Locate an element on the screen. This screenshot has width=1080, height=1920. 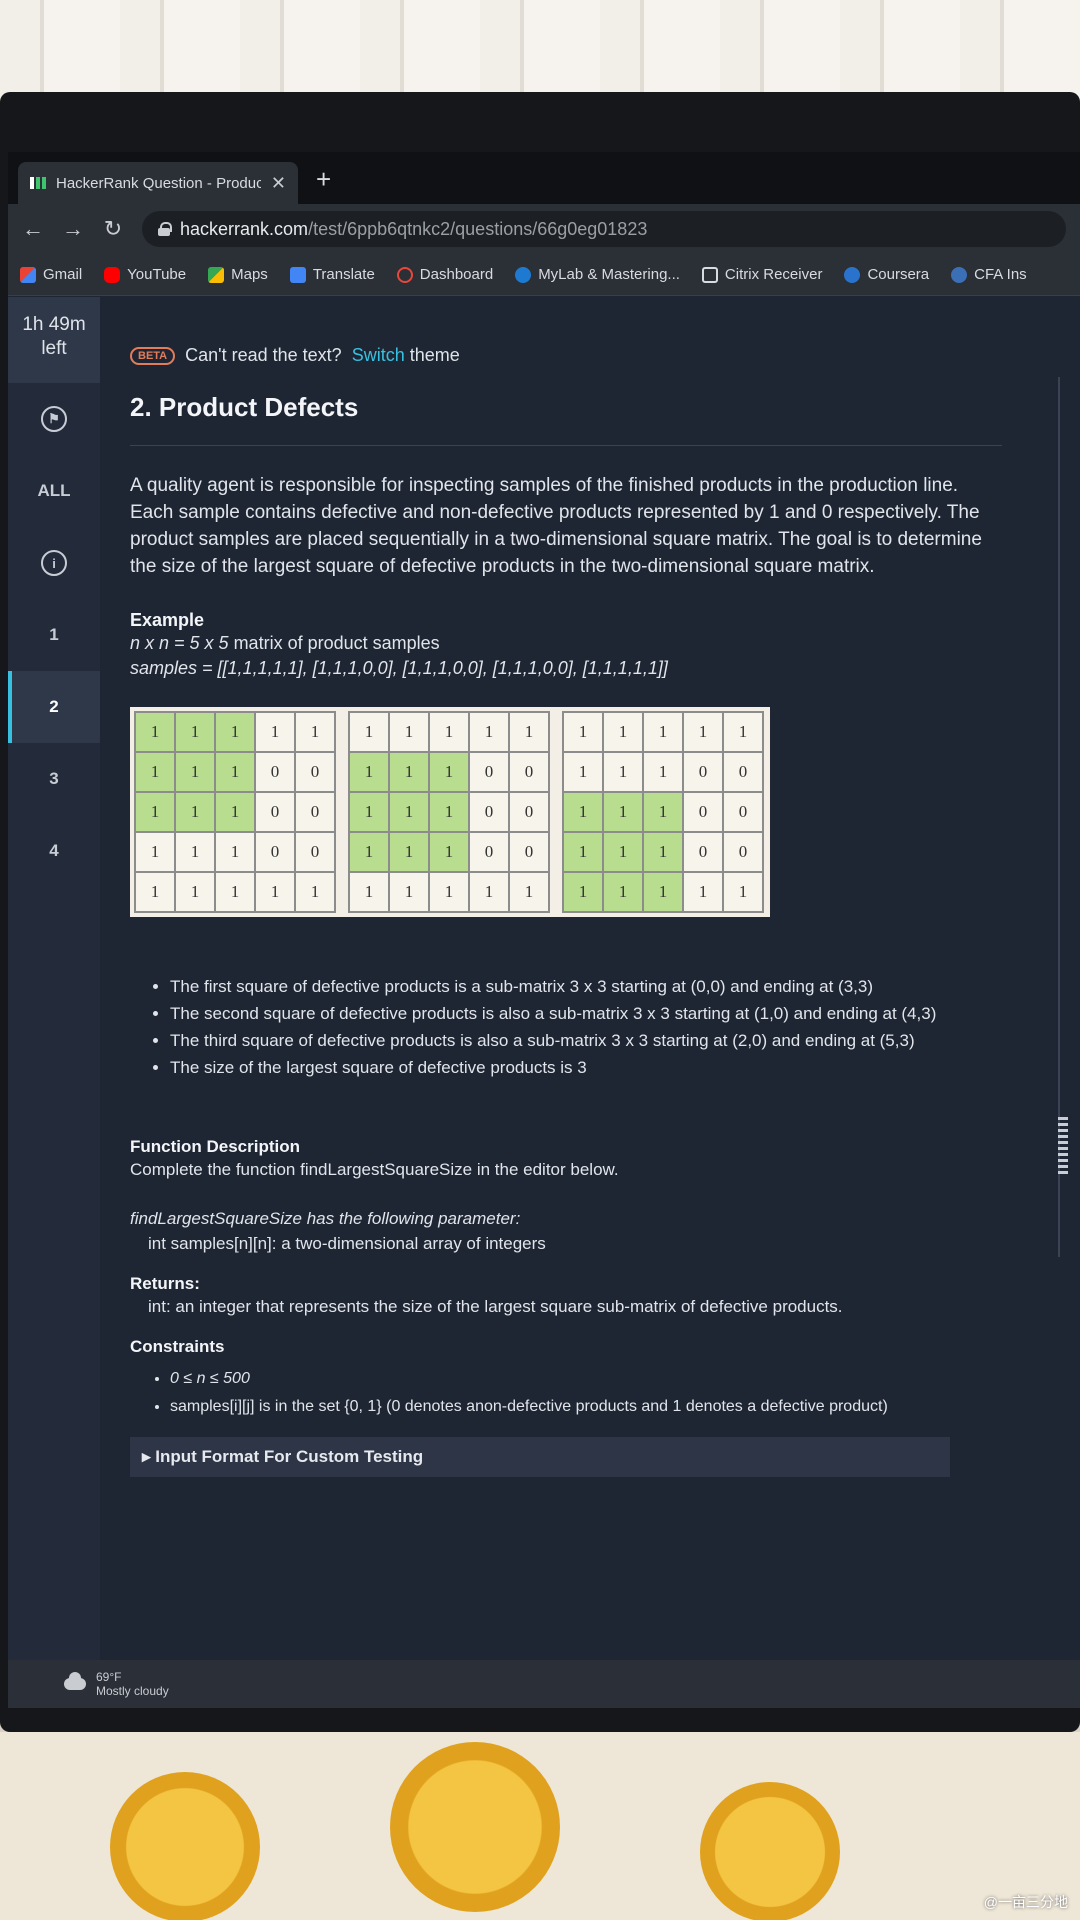
example-size-rest: matrix of product samples is located at coordinates (334, 643).